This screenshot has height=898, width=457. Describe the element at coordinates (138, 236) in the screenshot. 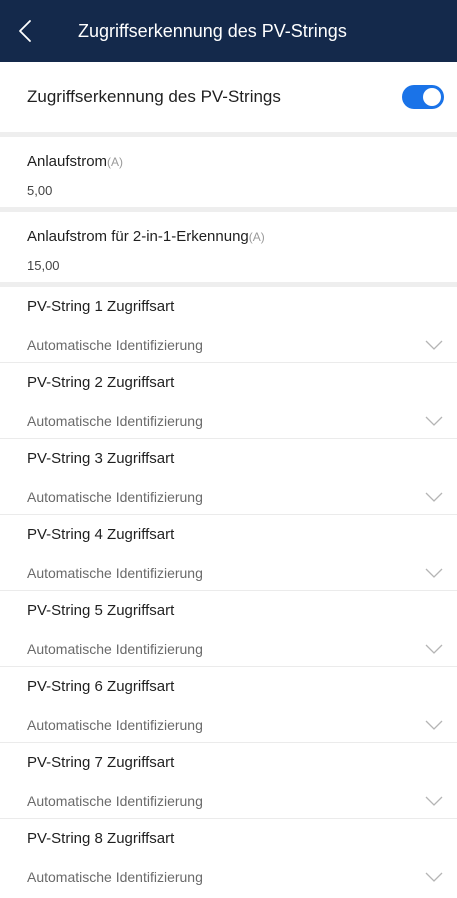

I see `startup-current-2in1-label-text: Anlaufstrom für 2-in-1-Erkennung` at that location.